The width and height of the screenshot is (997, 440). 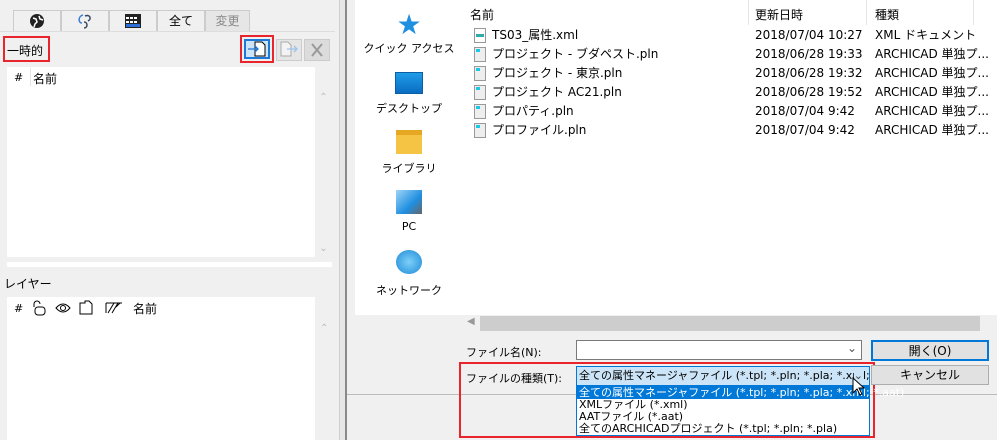 What do you see at coordinates (859, 386) in the screenshot?
I see `mouse-cursor-icon` at bounding box center [859, 386].